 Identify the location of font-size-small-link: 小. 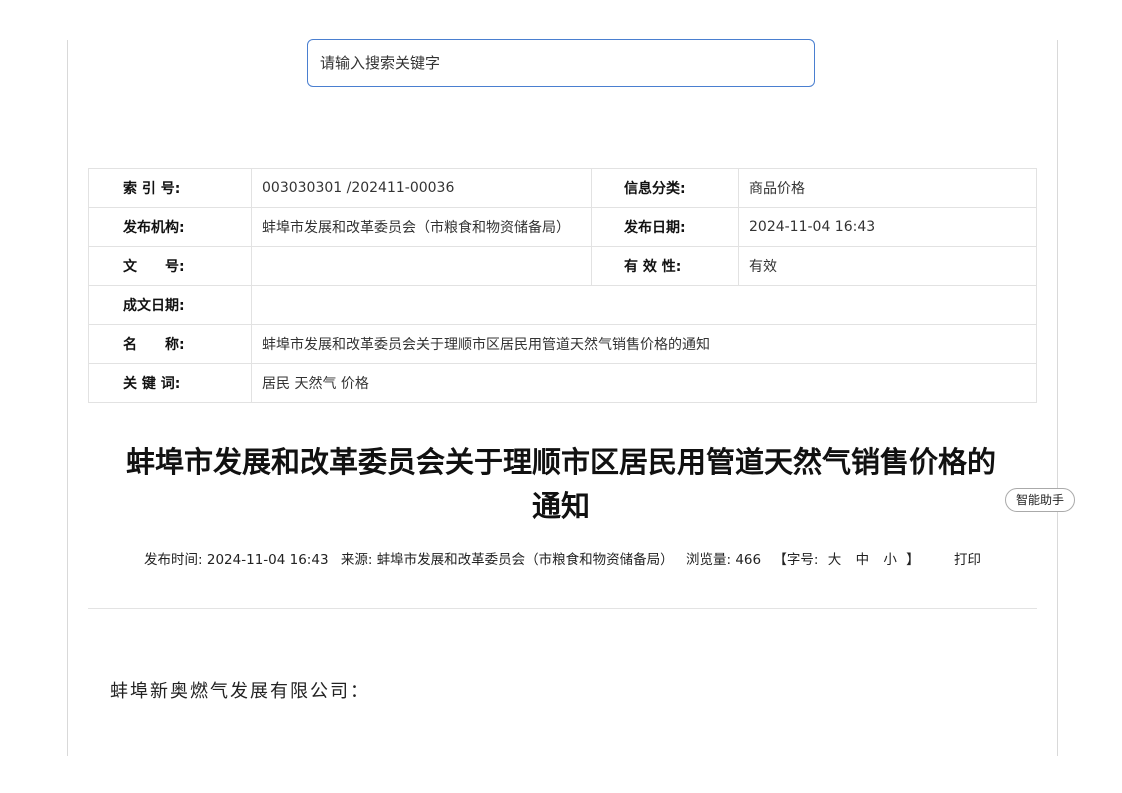
(890, 558).